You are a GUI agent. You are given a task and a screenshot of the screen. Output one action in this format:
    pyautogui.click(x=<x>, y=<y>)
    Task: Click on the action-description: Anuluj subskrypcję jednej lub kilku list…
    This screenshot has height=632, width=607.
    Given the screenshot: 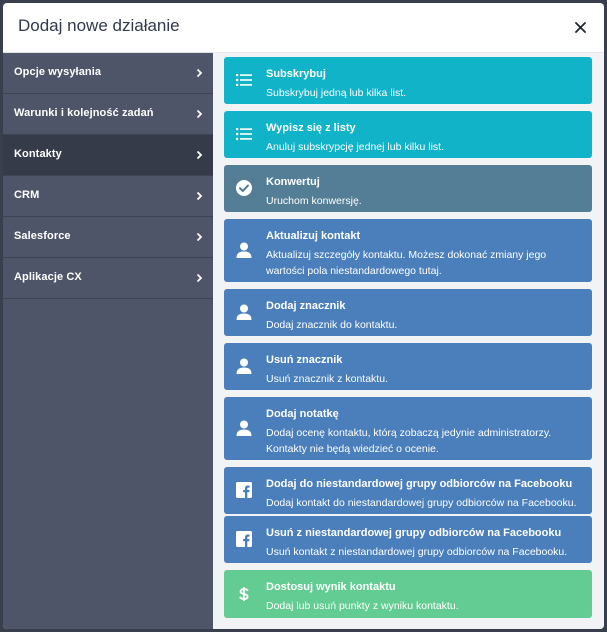 What is the action you would take?
    pyautogui.click(x=355, y=147)
    